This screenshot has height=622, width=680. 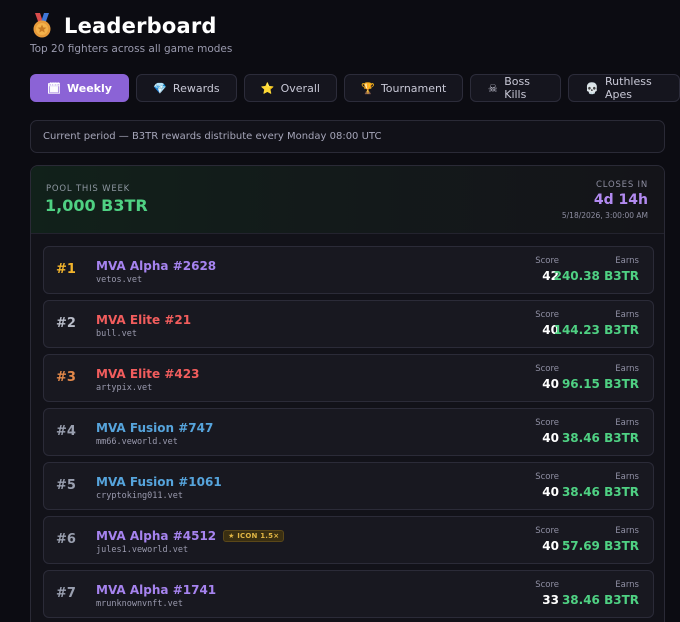 What do you see at coordinates (116, 334) in the screenshot?
I see `owner-address: bull.vet` at bounding box center [116, 334].